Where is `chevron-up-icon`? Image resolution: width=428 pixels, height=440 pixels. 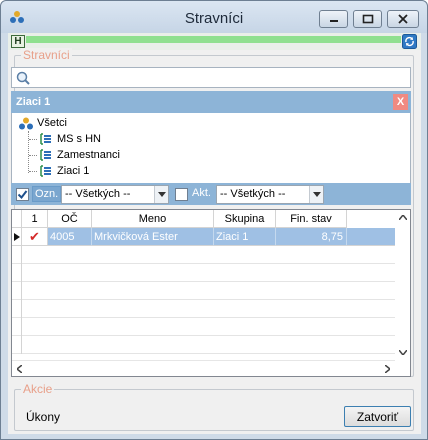
chevron-up-icon is located at coordinates (402, 217).